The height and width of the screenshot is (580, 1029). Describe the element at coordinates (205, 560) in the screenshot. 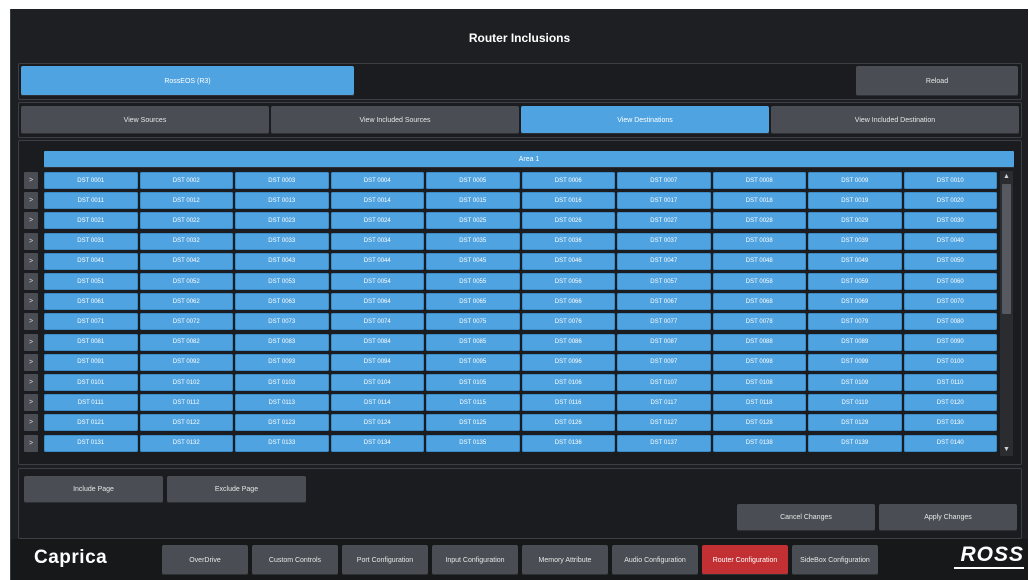

I see `nav-overdrive: OverDrive` at that location.